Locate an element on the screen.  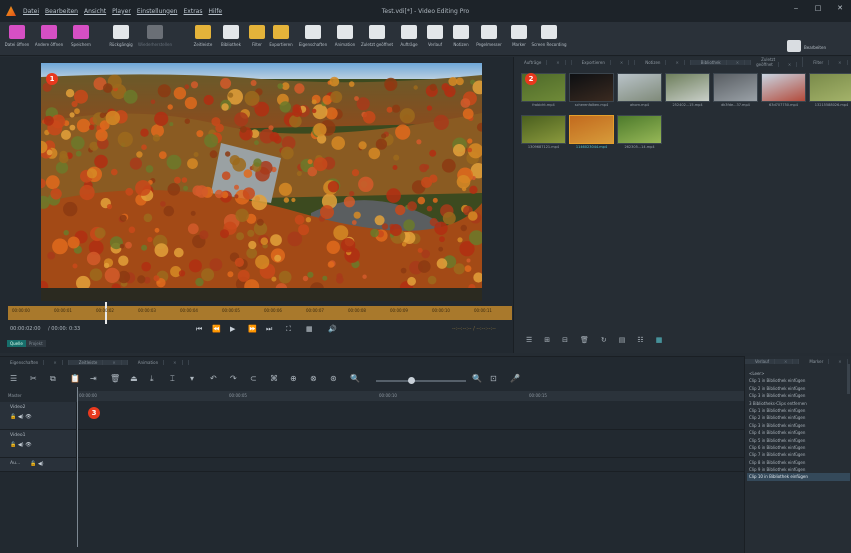
tab-library-4: Zuletzt geöffnet ✕ is located at coordinates (777, 62).